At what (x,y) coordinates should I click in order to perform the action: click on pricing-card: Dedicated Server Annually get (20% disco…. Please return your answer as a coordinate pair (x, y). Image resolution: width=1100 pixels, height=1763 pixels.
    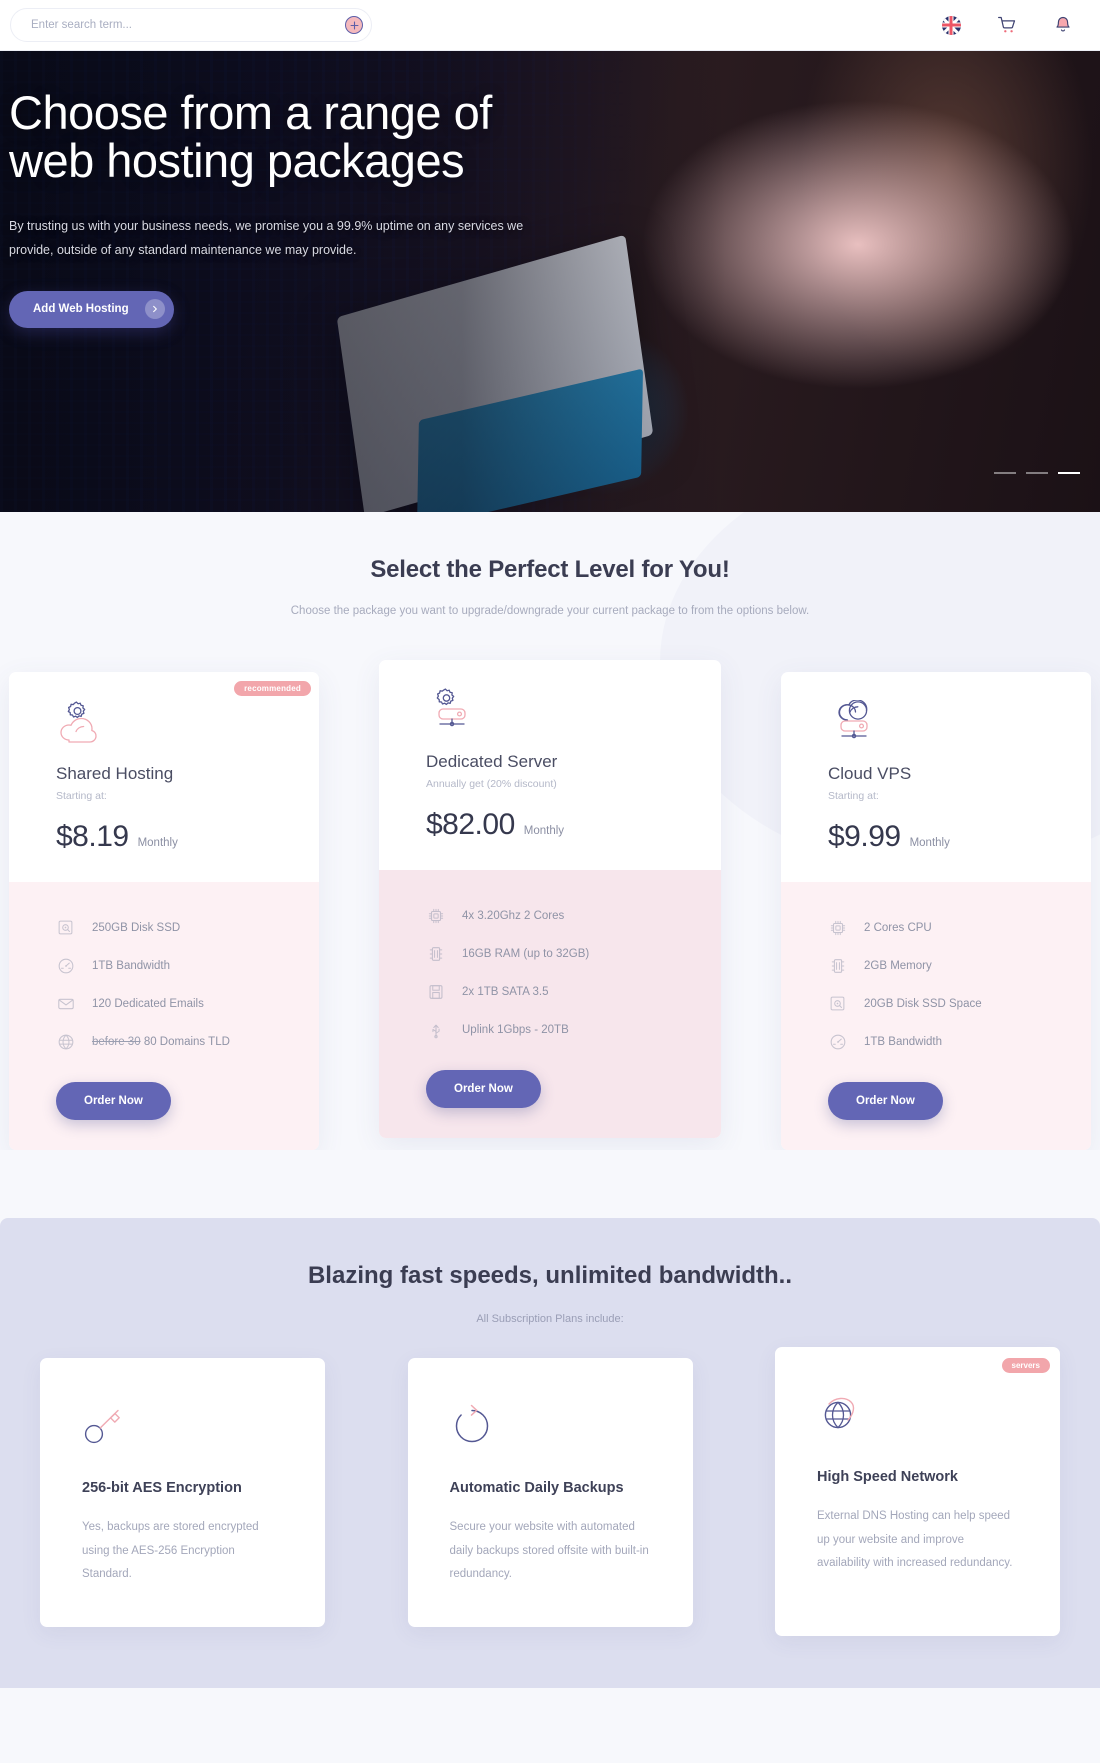
    Looking at the image, I should click on (550, 899).